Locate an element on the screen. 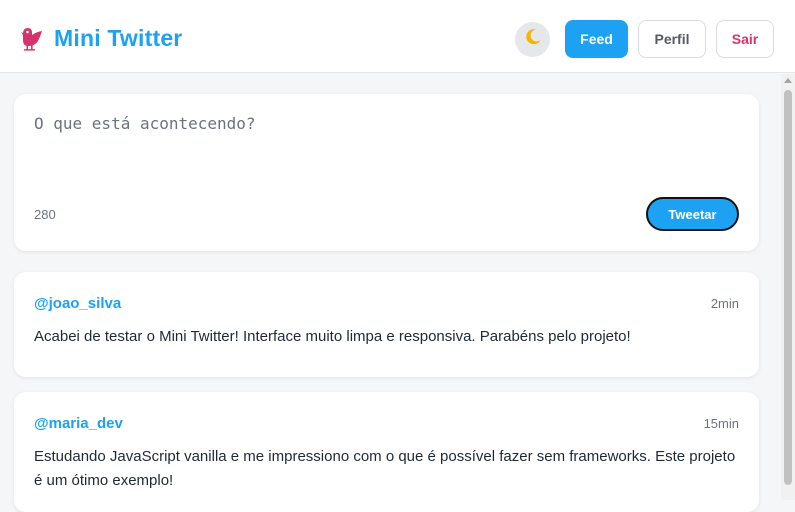  scrollbar-thumb is located at coordinates (788, 287).